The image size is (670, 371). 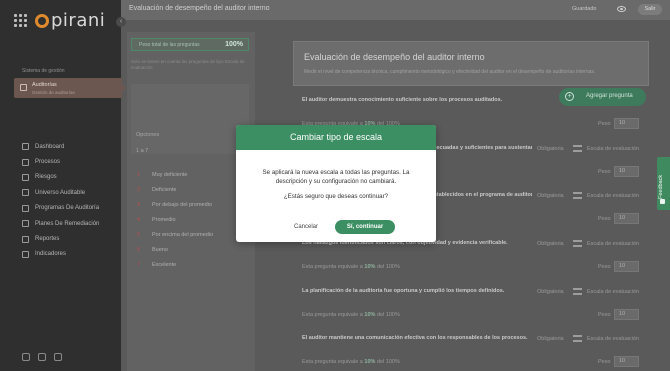 What do you see at coordinates (336, 196) in the screenshot?
I see `modal-question: ¿Estás seguro que deseas continuar?` at bounding box center [336, 196].